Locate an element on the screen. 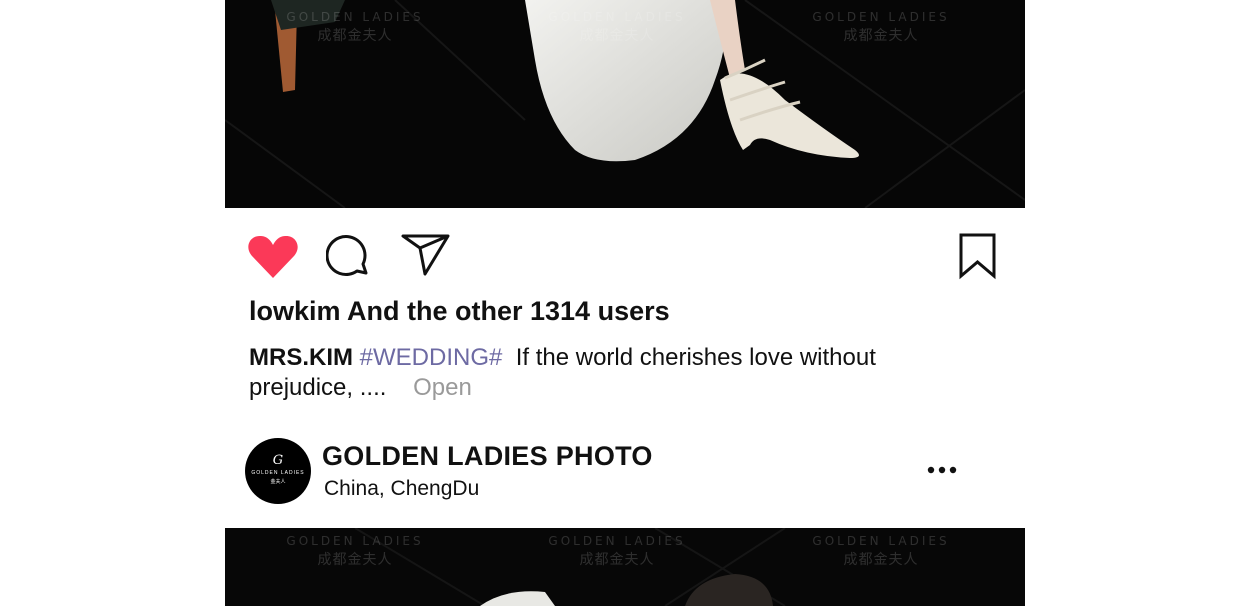 The height and width of the screenshot is (606, 1250). avatar-brand-cn: 金夫人 is located at coordinates (278, 482).